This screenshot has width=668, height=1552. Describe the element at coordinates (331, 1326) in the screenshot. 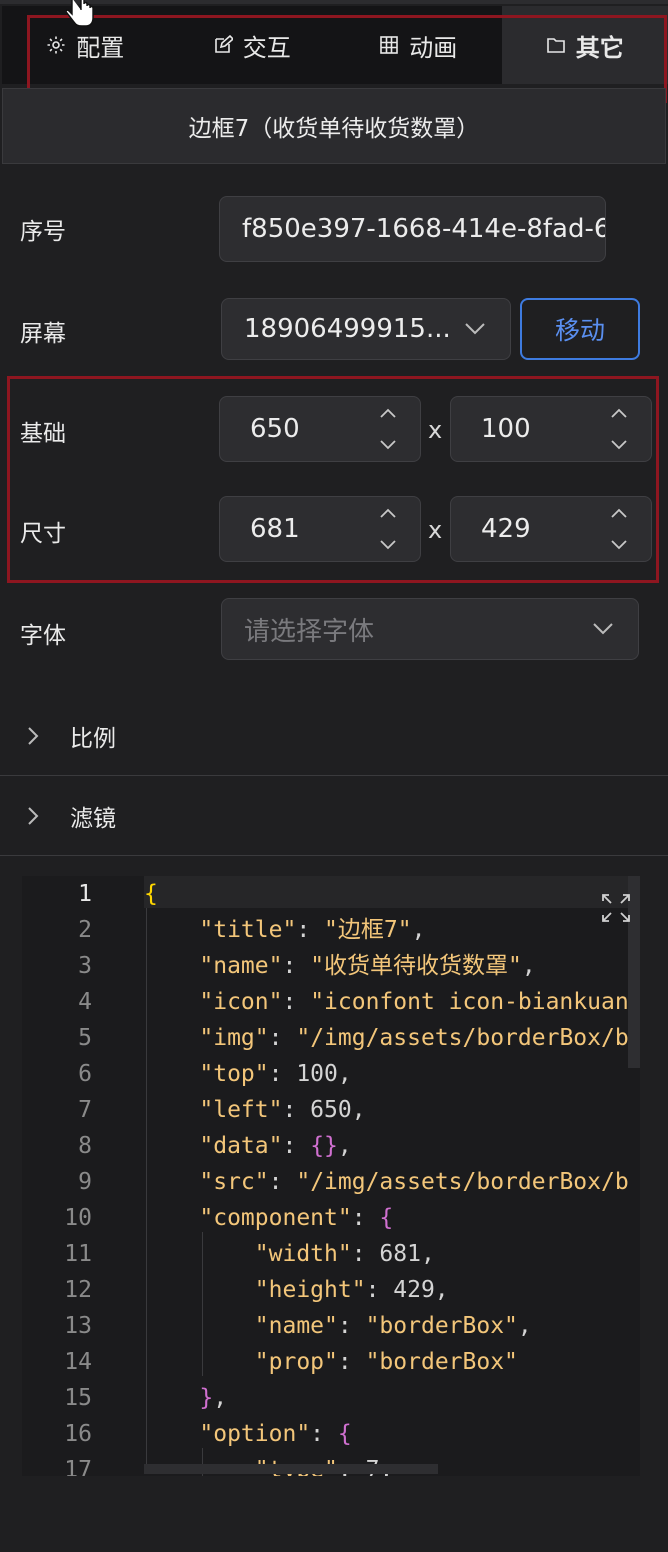

I see `code-line: 13 "name": "borderBox",` at that location.